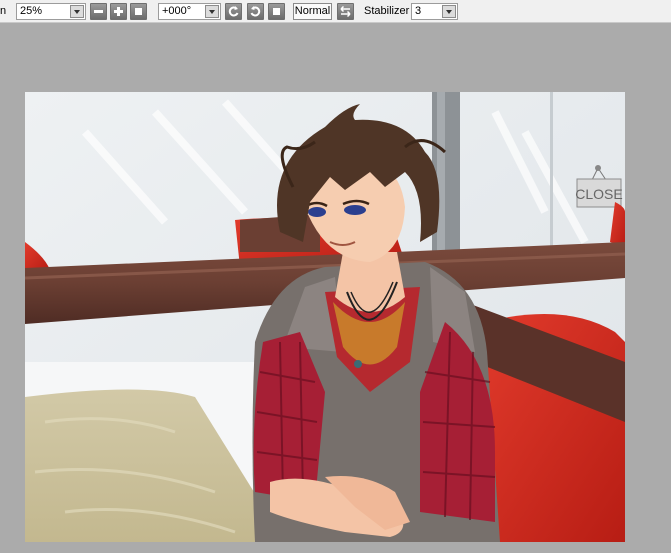 This screenshot has width=671, height=553. What do you see at coordinates (387, 11) in the screenshot?
I see `stabilizer-label: Stabilizer` at bounding box center [387, 11].